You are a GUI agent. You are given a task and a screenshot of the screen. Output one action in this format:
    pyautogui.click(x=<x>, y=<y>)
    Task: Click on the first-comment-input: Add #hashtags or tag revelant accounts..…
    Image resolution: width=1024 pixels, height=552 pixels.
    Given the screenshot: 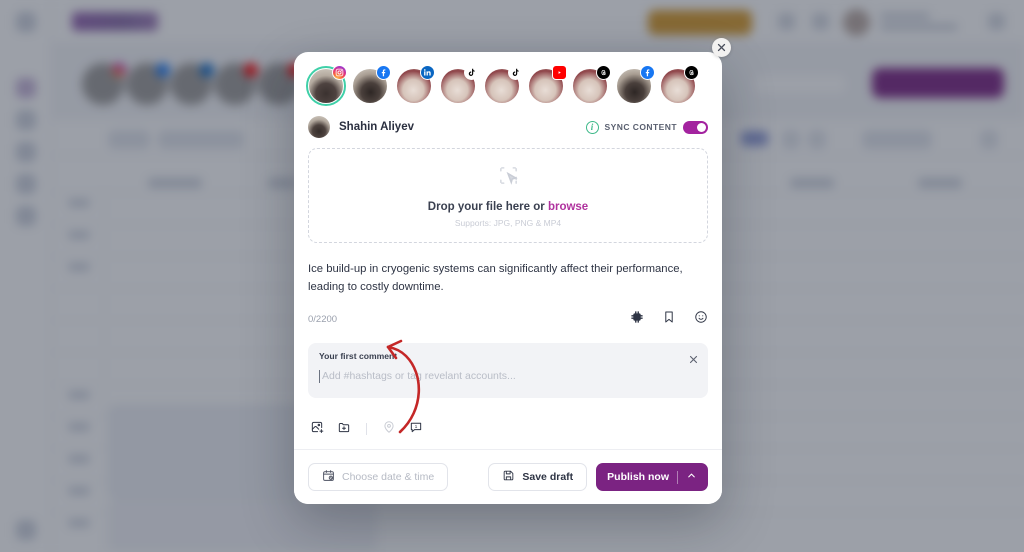 What is the action you would take?
    pyautogui.click(x=508, y=376)
    